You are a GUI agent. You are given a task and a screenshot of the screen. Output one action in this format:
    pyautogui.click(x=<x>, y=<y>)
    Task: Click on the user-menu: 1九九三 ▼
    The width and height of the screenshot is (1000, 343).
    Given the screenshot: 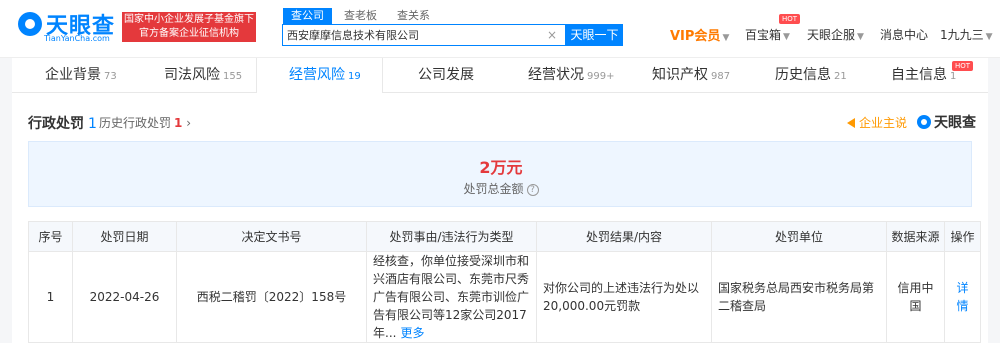 What is the action you would take?
    pyautogui.click(x=966, y=34)
    